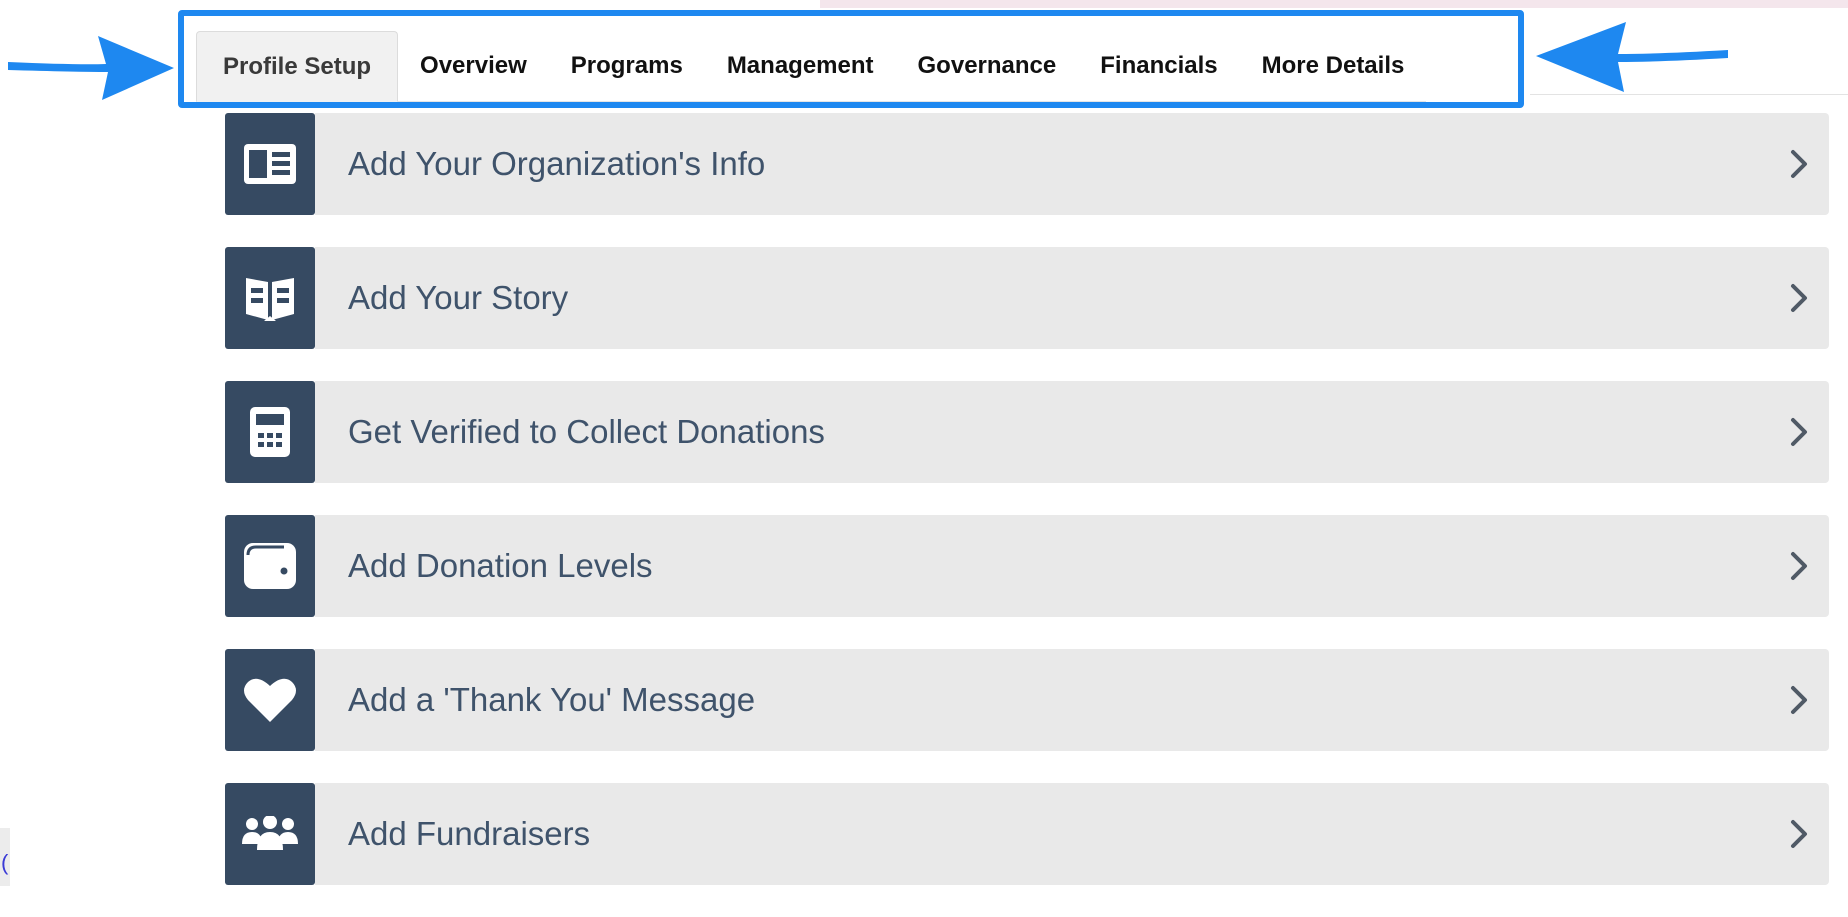 The width and height of the screenshot is (1848, 917). I want to click on setup-item-story: Add Your Story, so click(1027, 298).